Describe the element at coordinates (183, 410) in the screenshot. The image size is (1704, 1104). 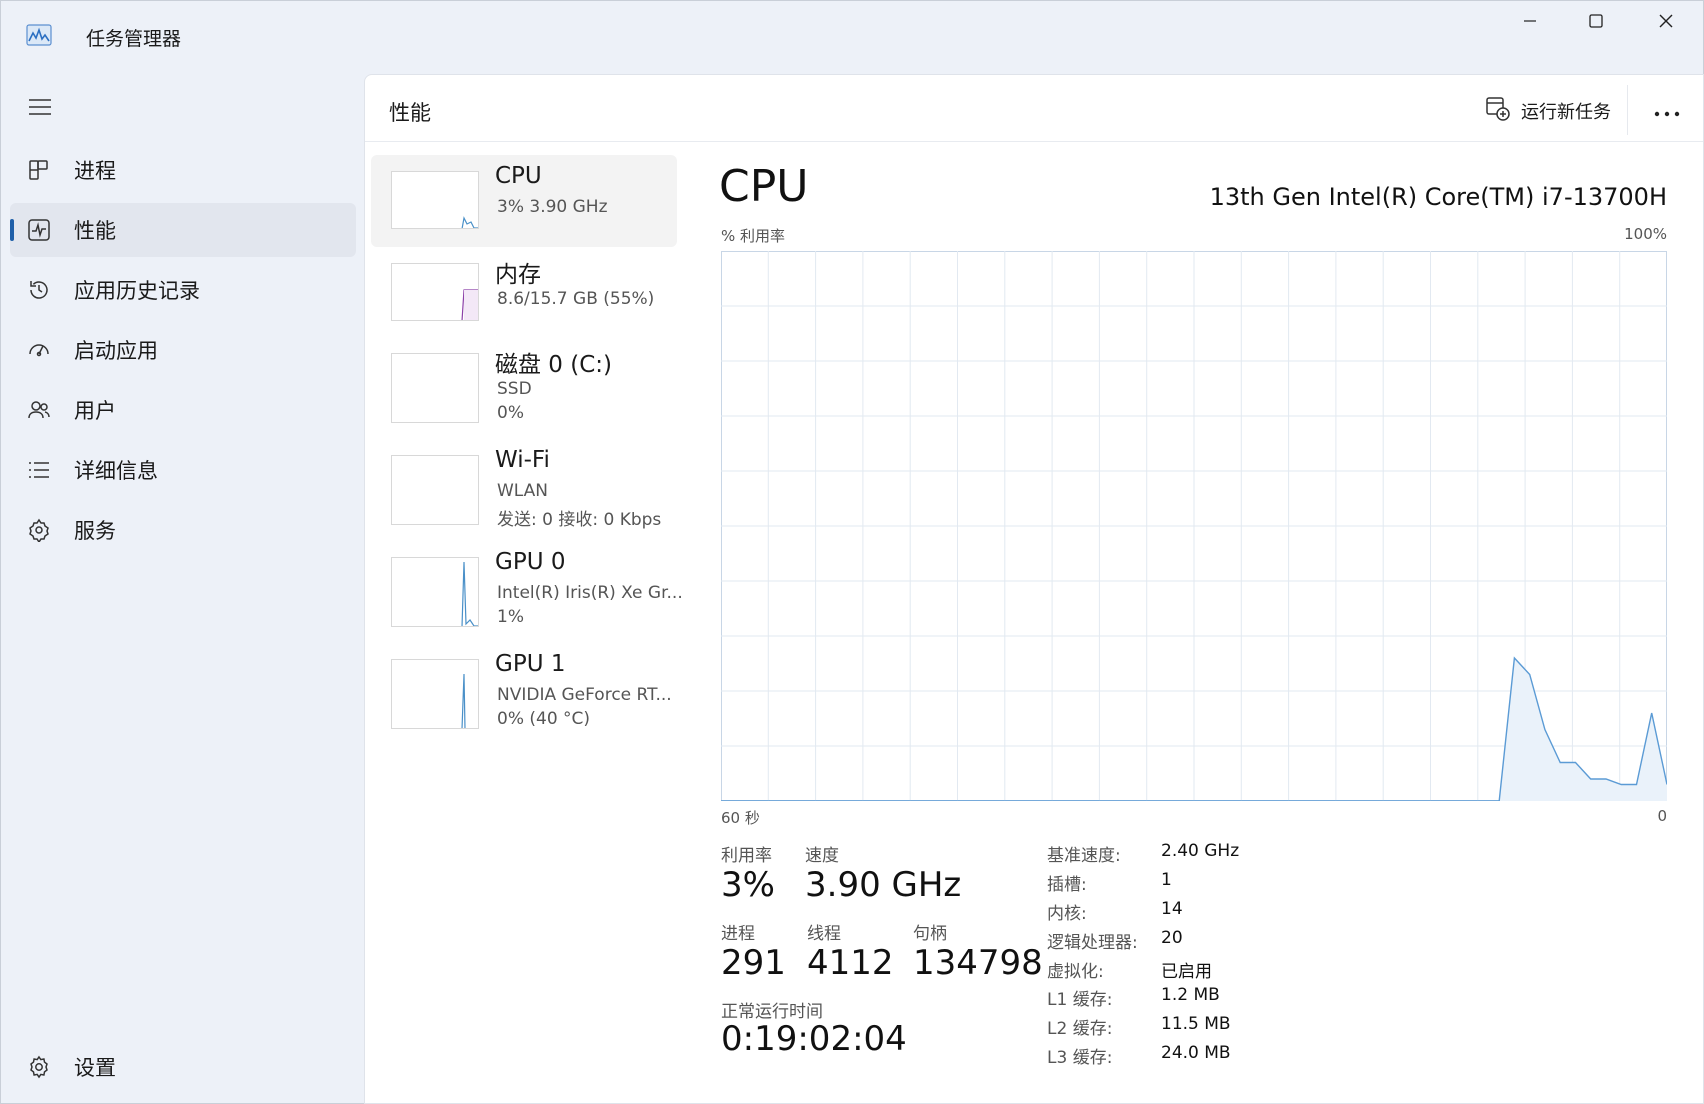
I see `nav-item-users: 用户` at that location.